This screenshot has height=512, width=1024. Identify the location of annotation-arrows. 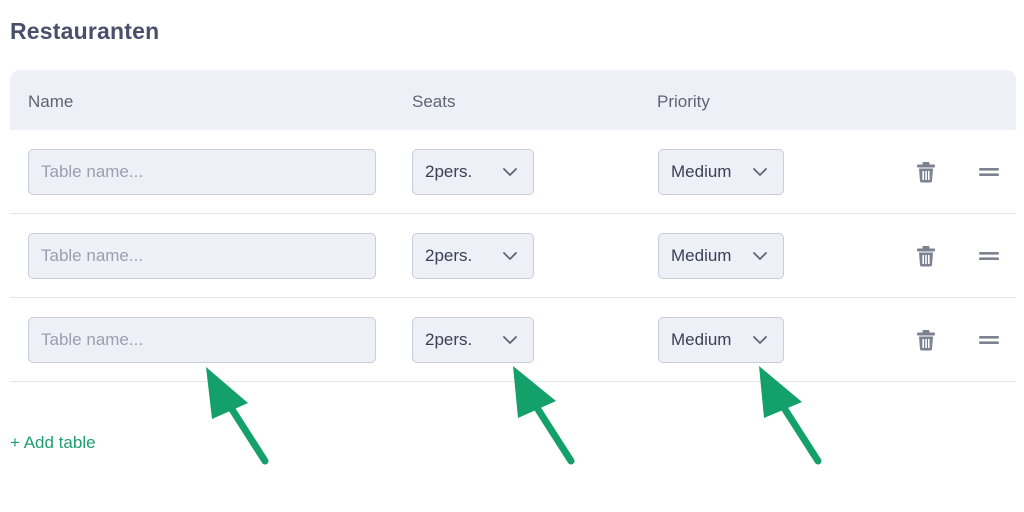
(514, 415).